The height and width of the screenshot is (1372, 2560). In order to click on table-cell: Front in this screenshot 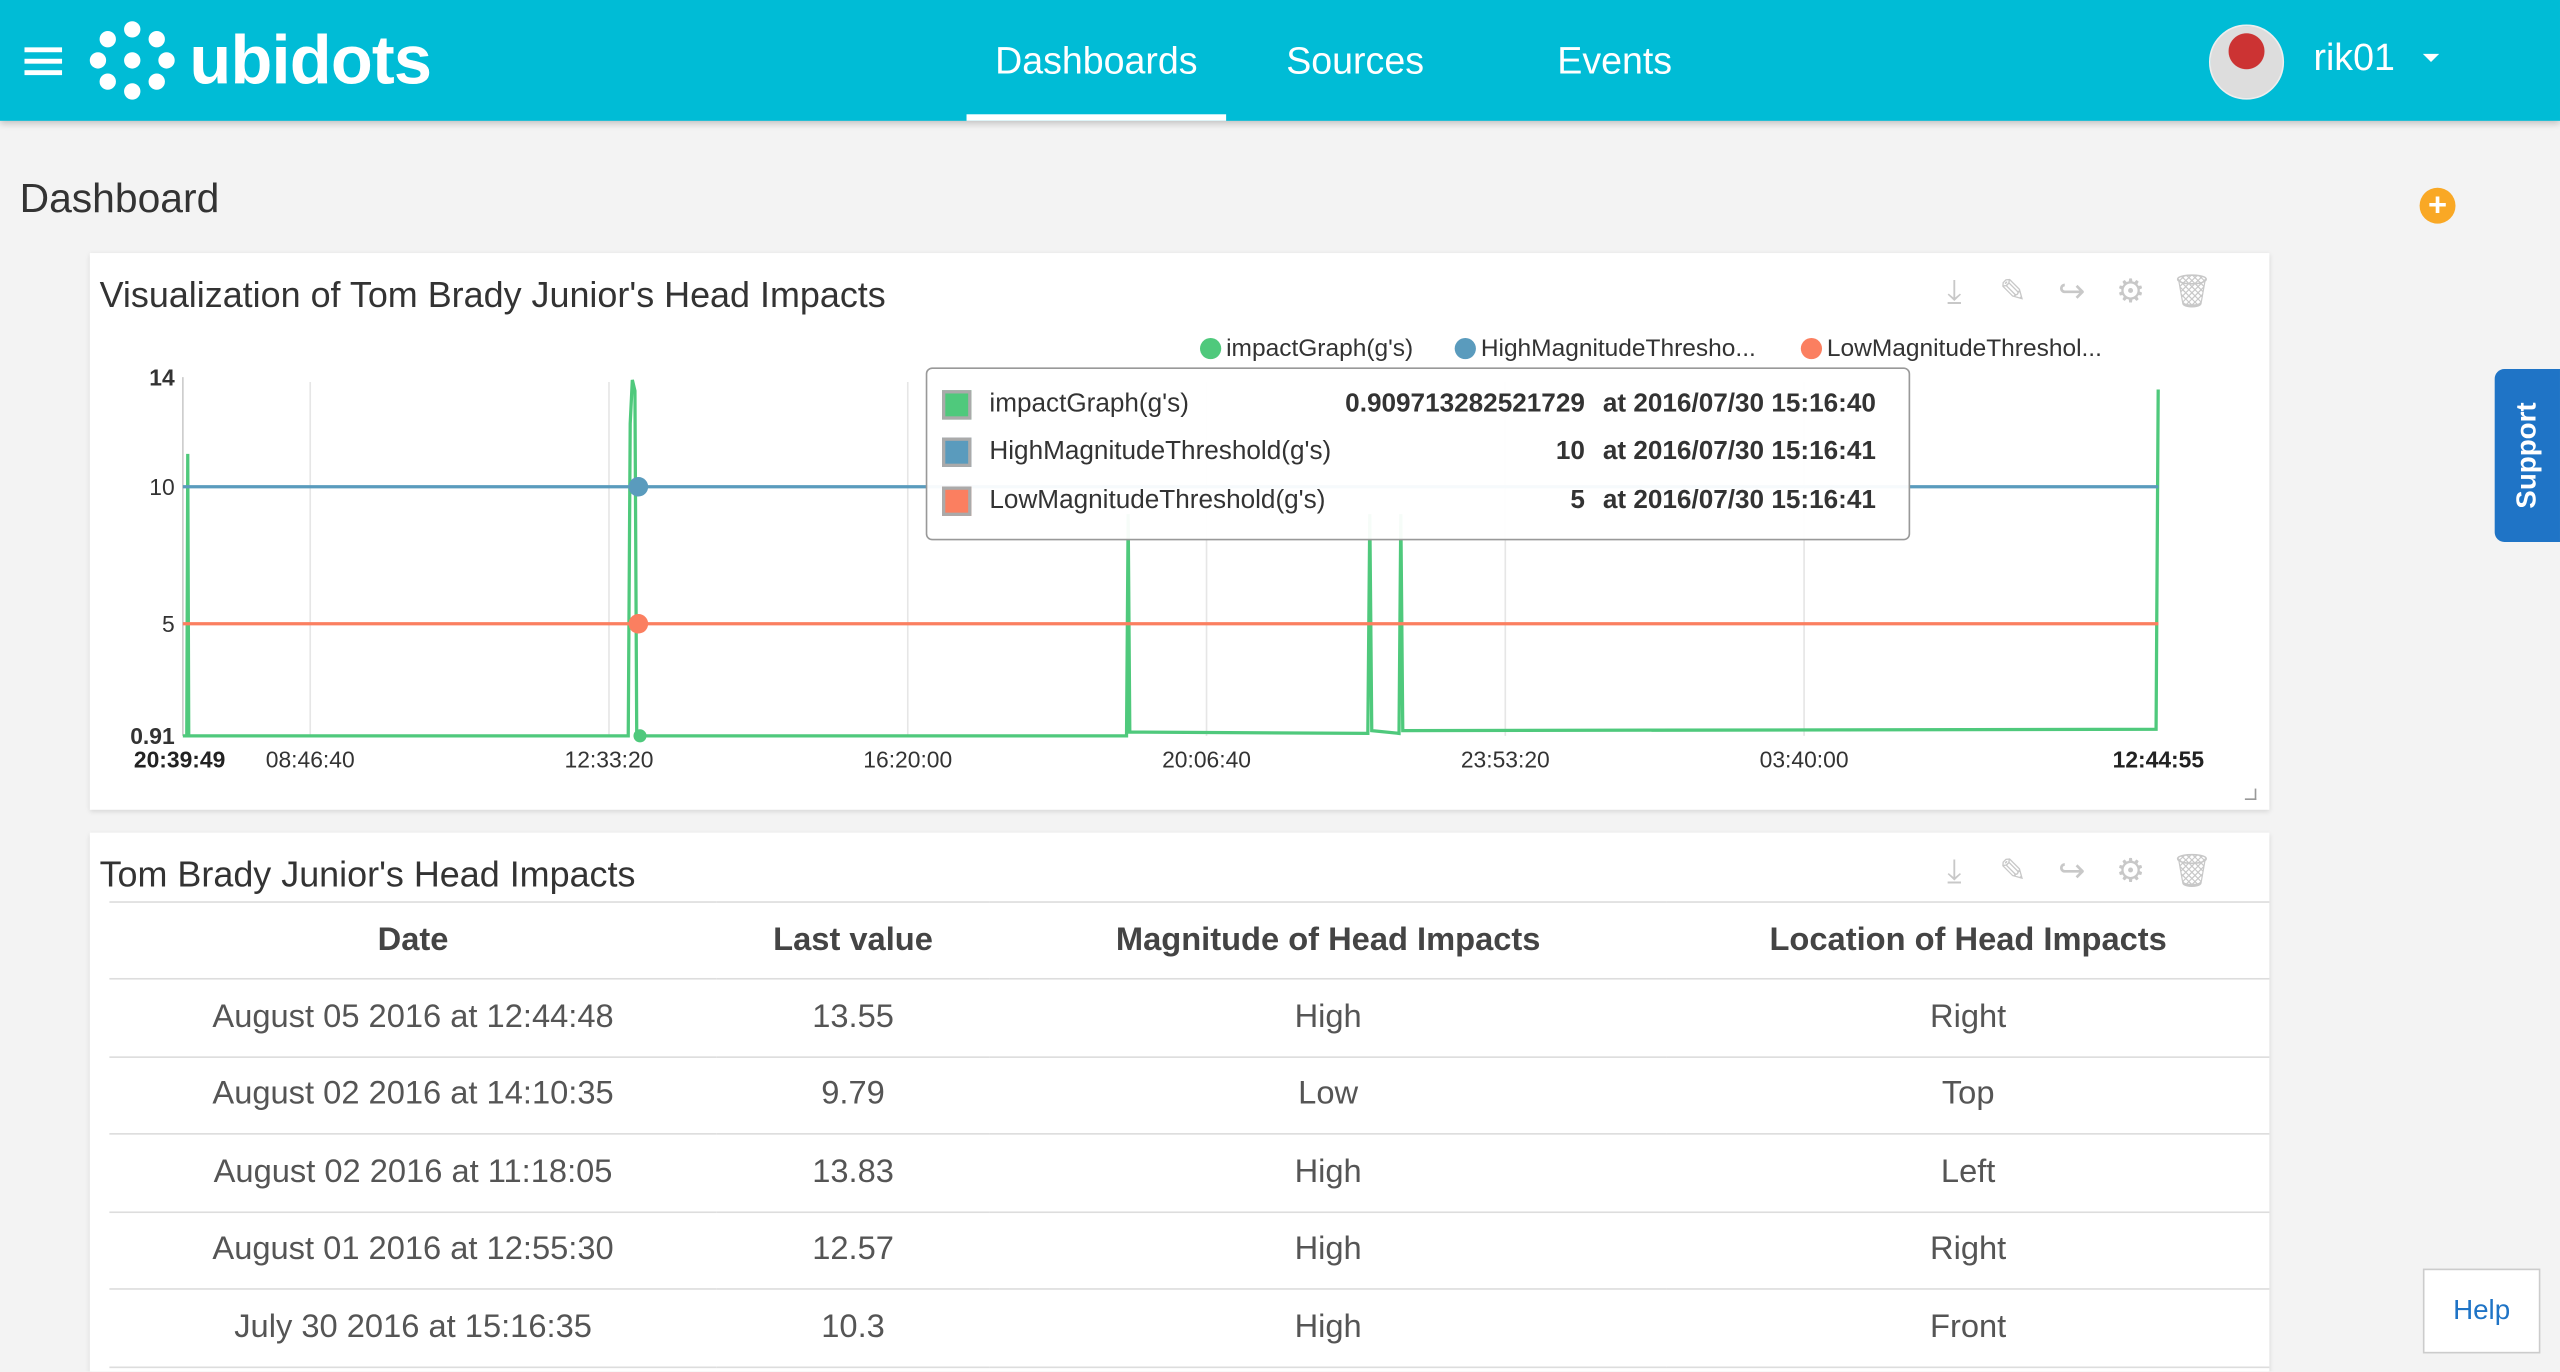, I will do `click(1968, 1328)`.